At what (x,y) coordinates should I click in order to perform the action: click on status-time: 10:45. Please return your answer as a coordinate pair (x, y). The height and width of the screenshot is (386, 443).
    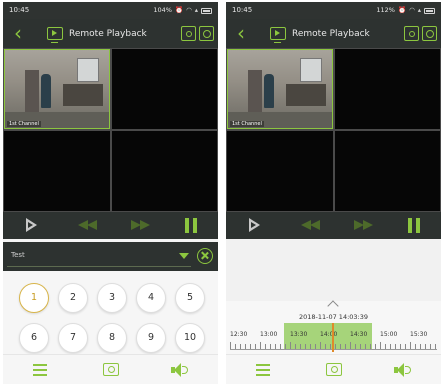
    Looking at the image, I should click on (242, 10).